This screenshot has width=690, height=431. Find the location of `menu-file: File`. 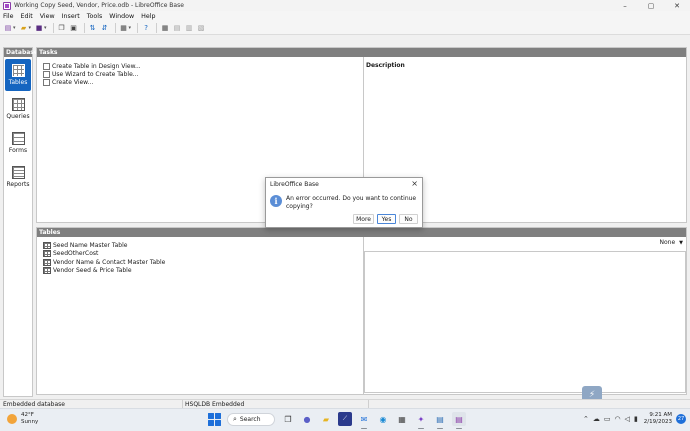

menu-file: File is located at coordinates (8, 16).